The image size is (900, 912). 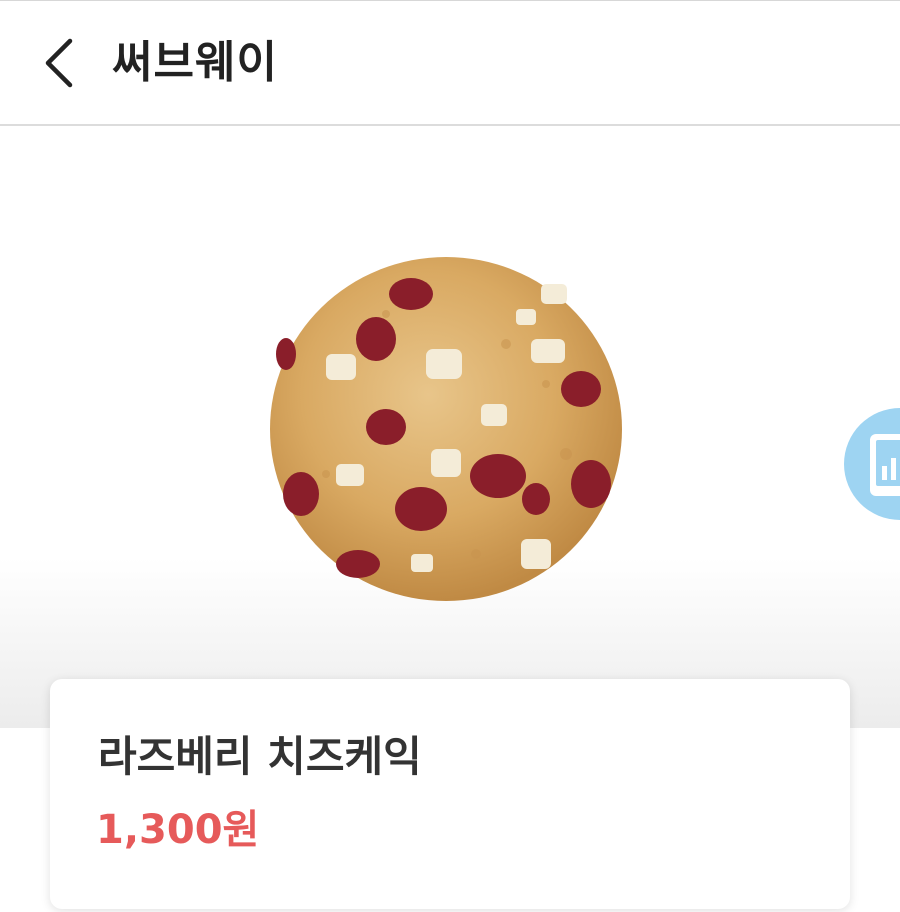 What do you see at coordinates (446, 429) in the screenshot?
I see `product-image` at bounding box center [446, 429].